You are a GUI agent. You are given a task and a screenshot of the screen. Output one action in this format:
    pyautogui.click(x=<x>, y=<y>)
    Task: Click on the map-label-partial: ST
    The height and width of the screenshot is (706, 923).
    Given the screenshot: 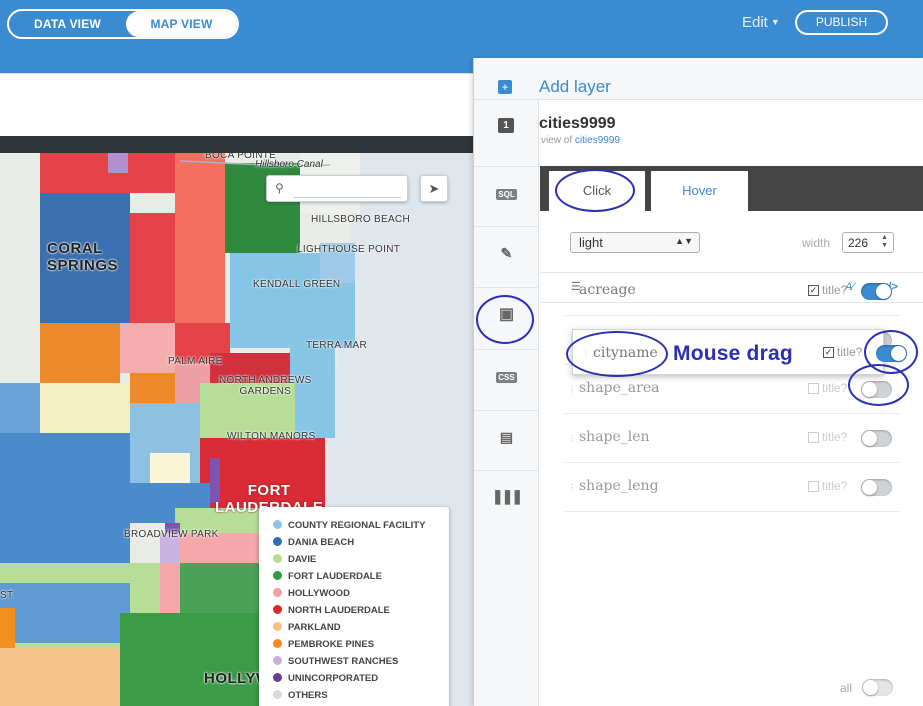 What is the action you would take?
    pyautogui.click(x=7, y=595)
    